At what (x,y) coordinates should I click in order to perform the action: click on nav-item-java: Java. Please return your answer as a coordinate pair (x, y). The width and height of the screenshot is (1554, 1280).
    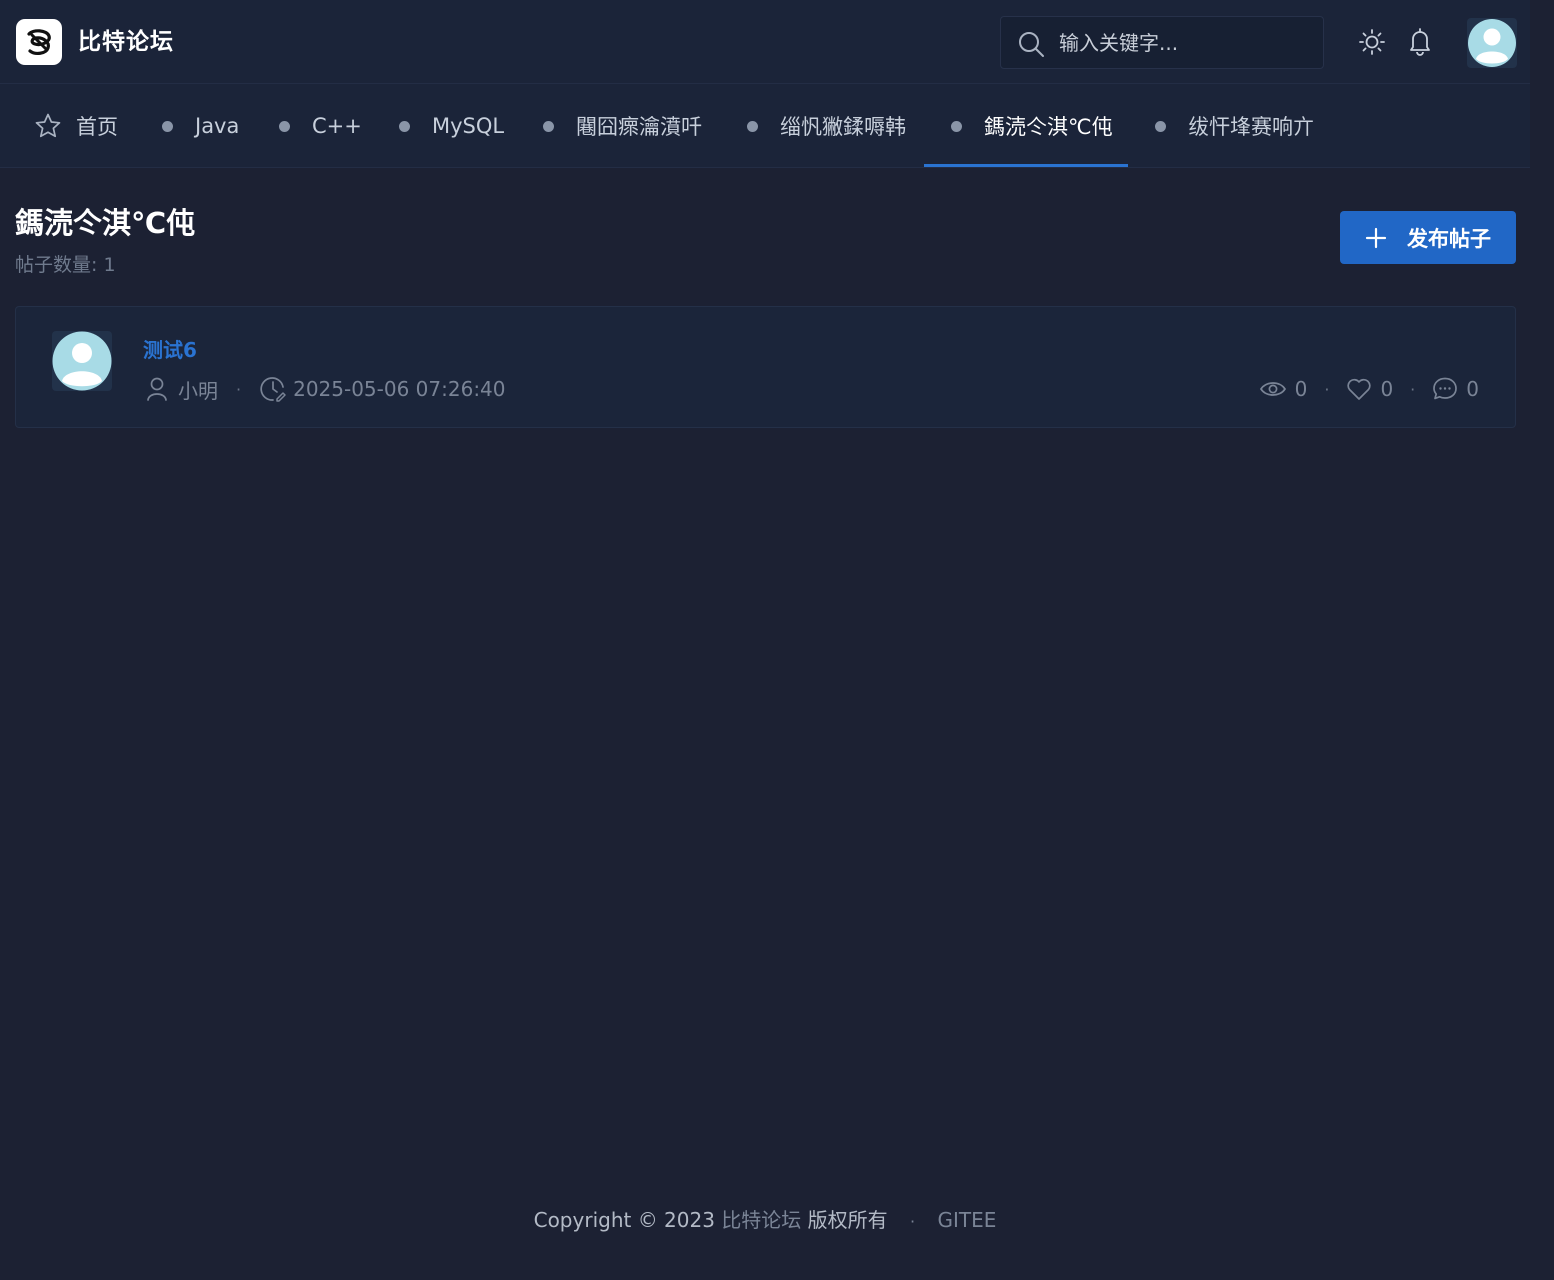
    Looking at the image, I should click on (200, 126).